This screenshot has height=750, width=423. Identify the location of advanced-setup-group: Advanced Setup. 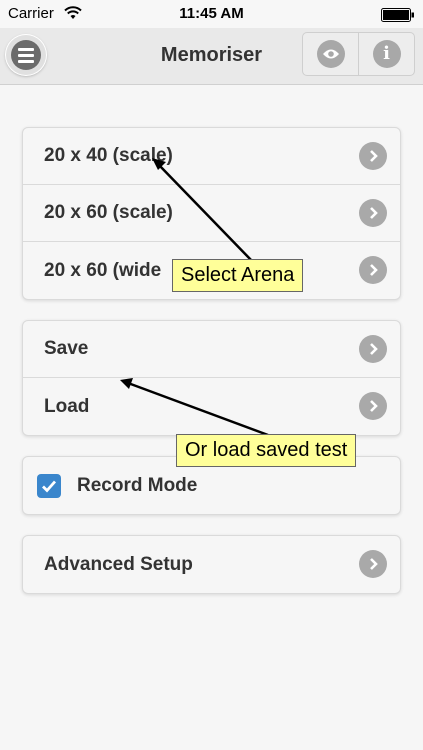
(211, 564).